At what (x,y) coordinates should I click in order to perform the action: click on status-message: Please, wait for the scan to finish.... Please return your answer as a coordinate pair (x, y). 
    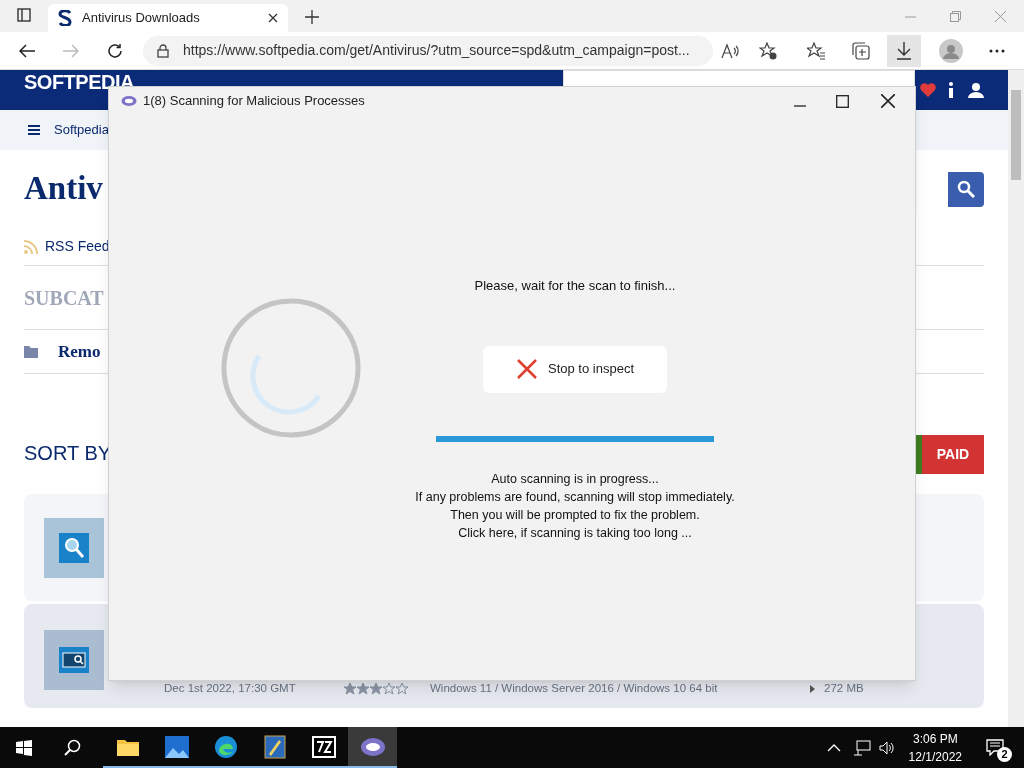
    Looking at the image, I should click on (575, 286).